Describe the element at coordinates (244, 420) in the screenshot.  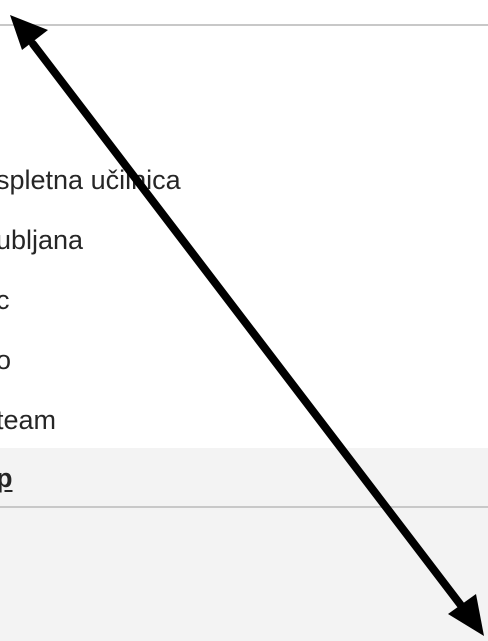
I see `menu-item-team: team` at that location.